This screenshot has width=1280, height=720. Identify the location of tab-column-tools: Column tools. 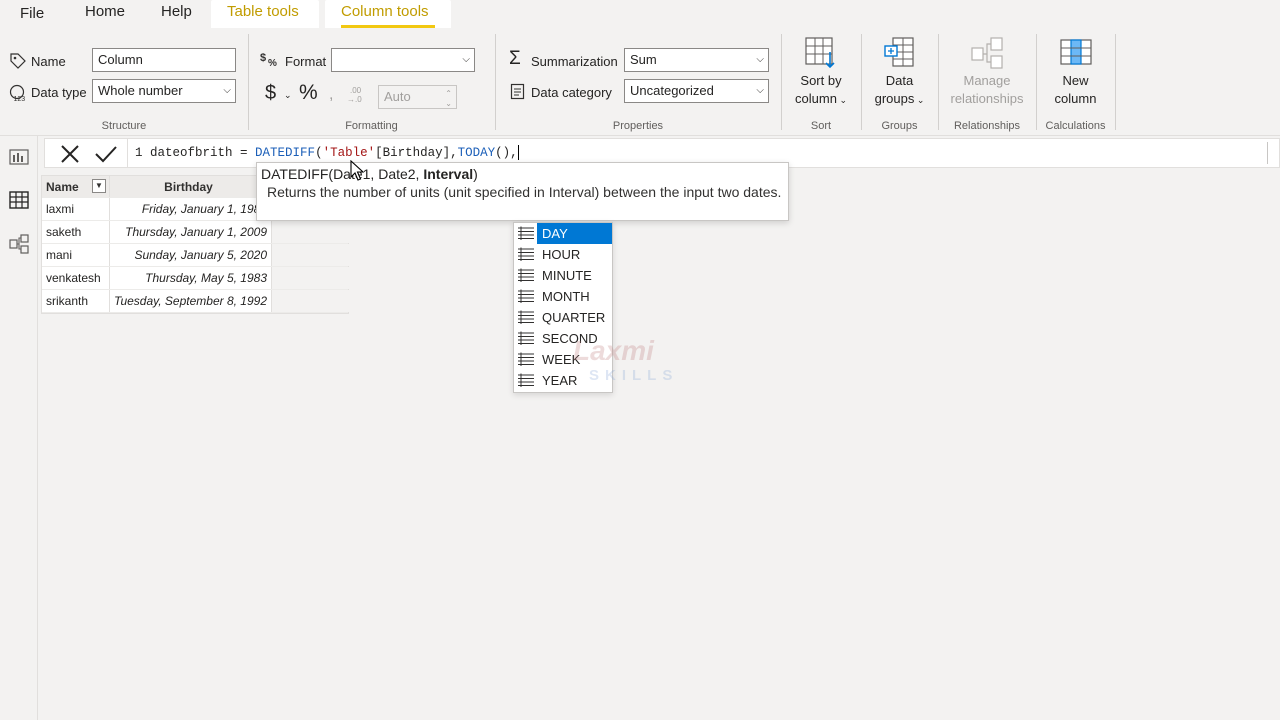
(388, 14).